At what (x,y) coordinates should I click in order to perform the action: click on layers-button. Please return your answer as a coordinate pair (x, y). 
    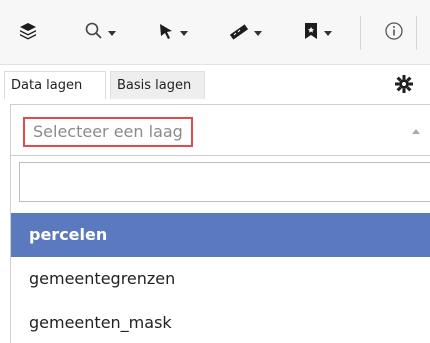
    Looking at the image, I should click on (28, 33).